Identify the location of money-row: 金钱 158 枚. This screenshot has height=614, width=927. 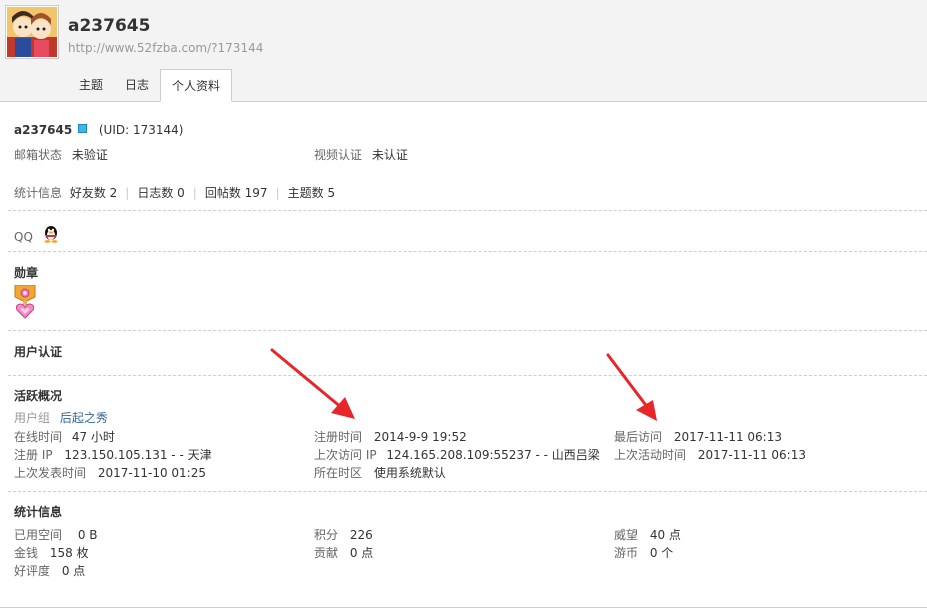
(51, 552).